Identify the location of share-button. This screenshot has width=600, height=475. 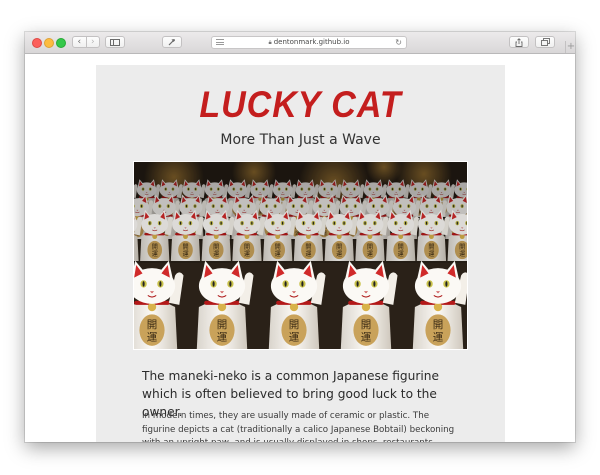
(519, 42).